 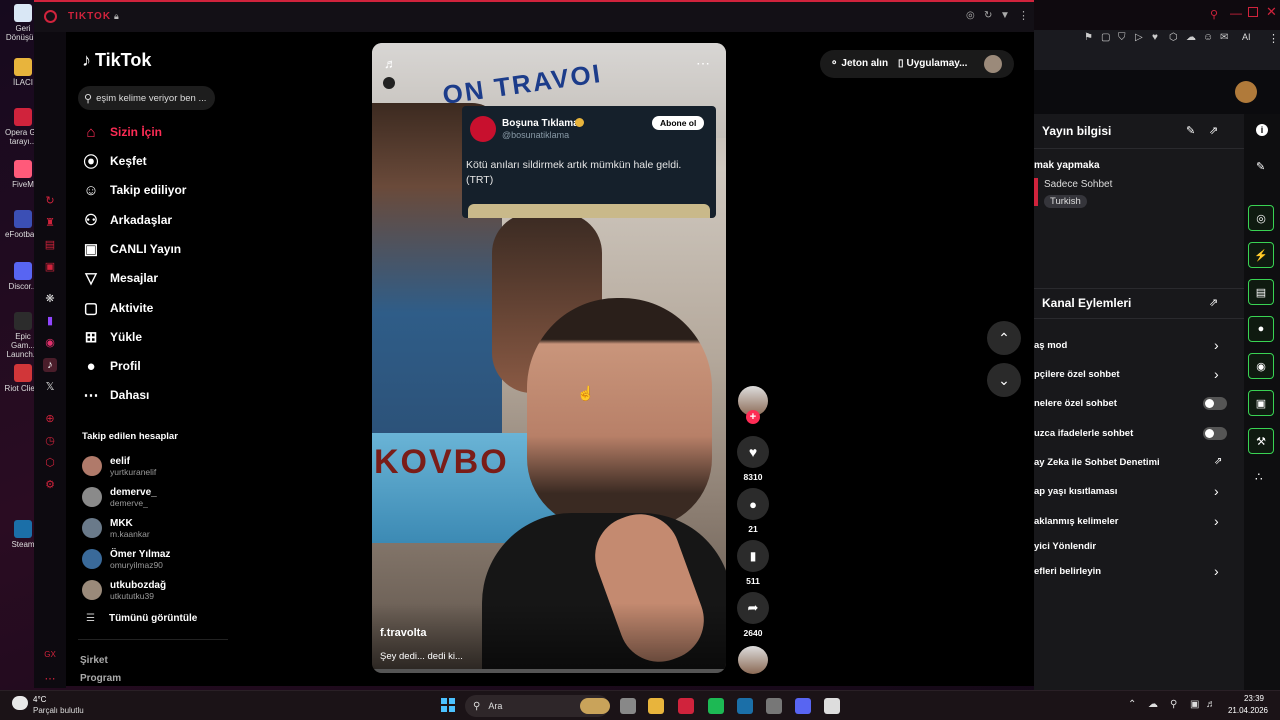 I want to click on autoscroll-icon, so click(x=389, y=83).